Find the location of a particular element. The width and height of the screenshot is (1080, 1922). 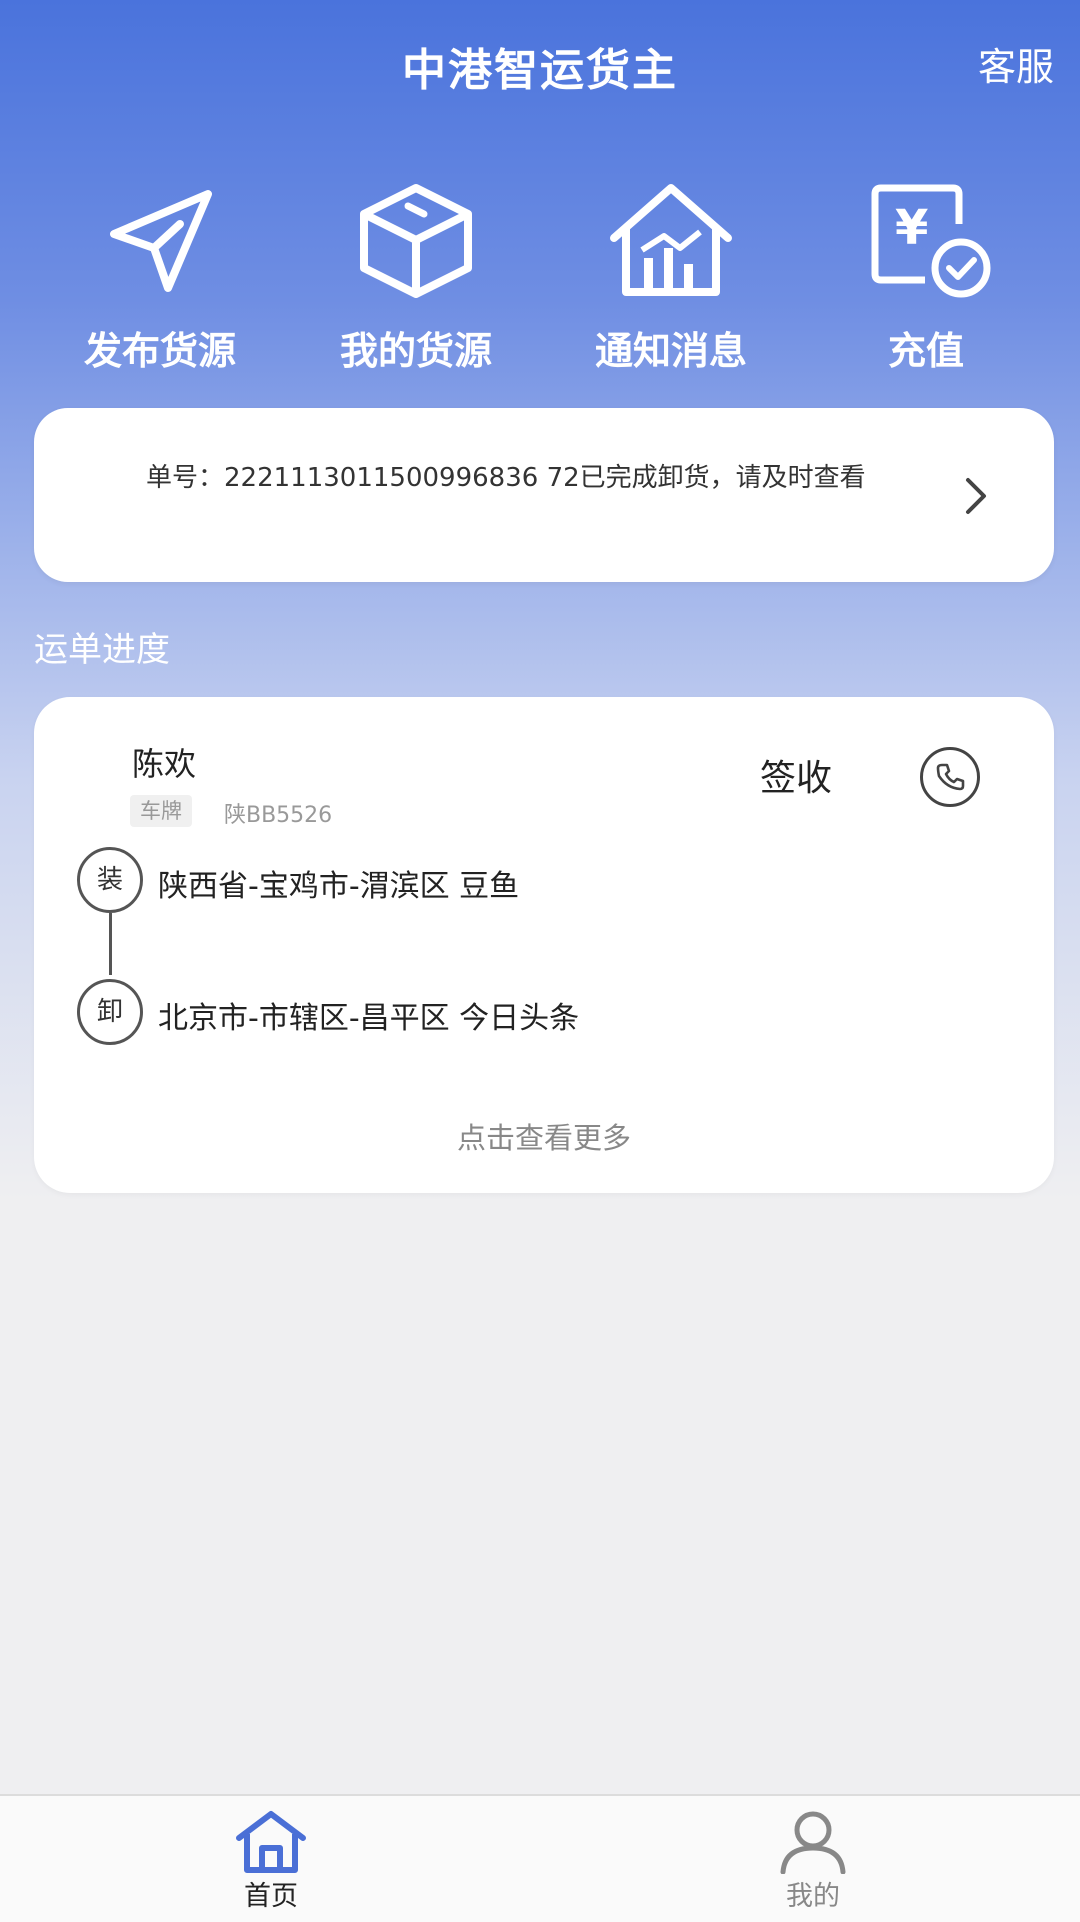

load-tag: 装 is located at coordinates (110, 880).